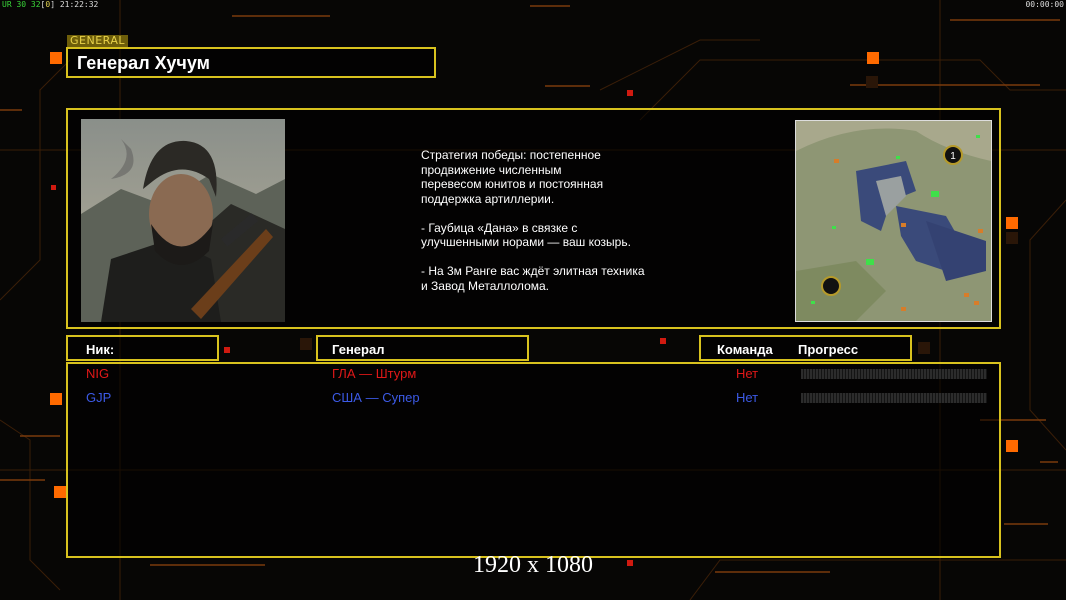 The width and height of the screenshot is (1066, 600). Describe the element at coordinates (533, 399) in the screenshot. I see `player-row: GJP США — Супер Нет` at that location.